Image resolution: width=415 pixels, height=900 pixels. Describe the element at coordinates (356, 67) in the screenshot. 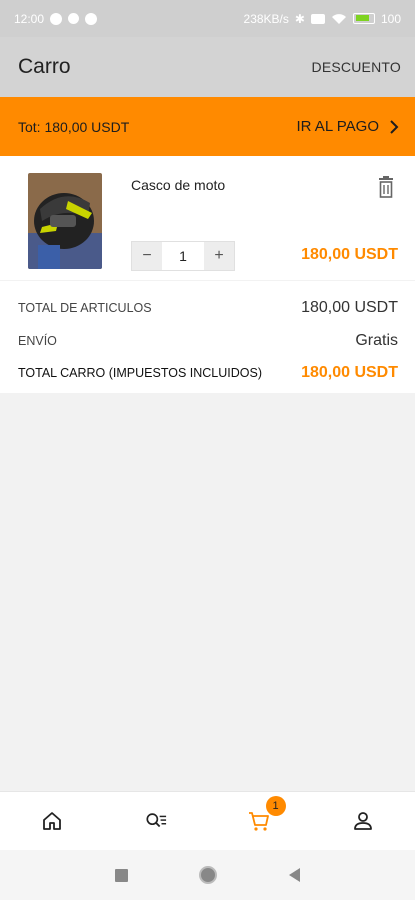

I see `discount-button: DESCUENTO` at that location.